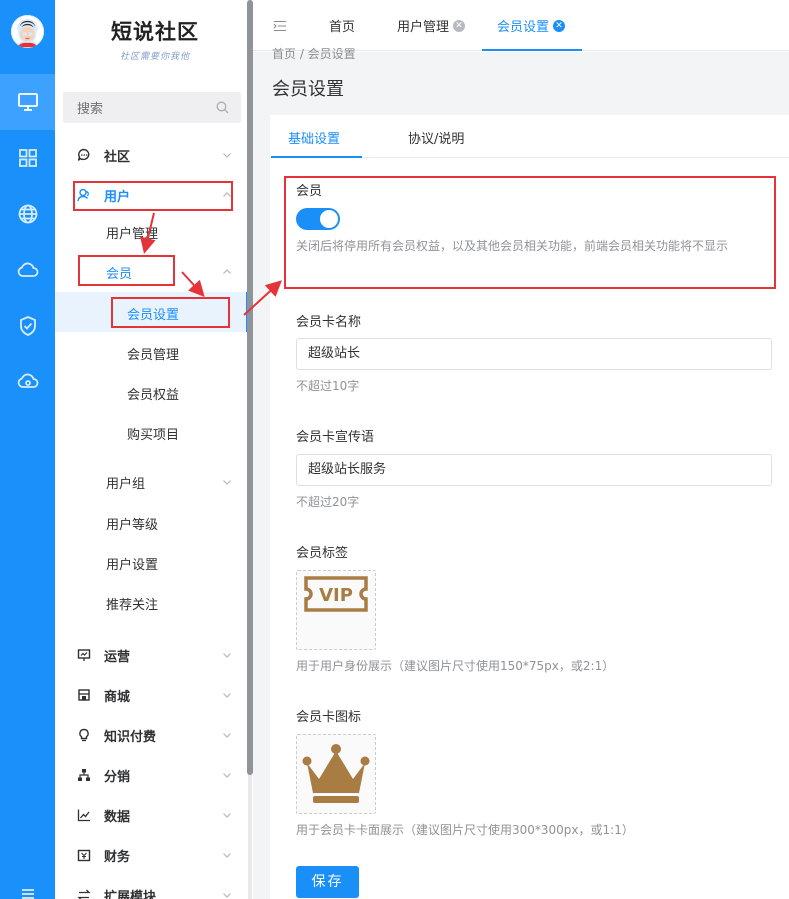 The image size is (789, 899). What do you see at coordinates (153, 393) in the screenshot?
I see `sidebar-item-member-rights: 会员权益` at bounding box center [153, 393].